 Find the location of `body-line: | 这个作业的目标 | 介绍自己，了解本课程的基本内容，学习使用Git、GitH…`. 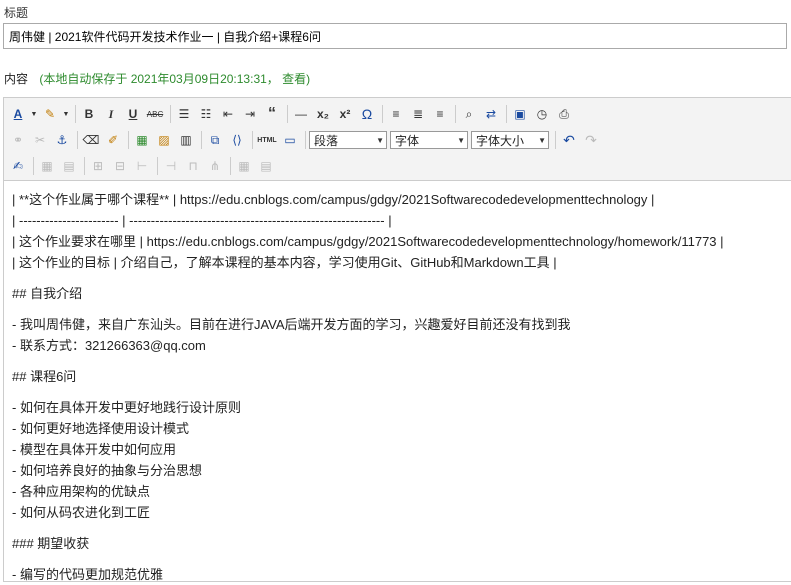

body-line: | 这个作业的目标 | 介绍自己，了解本课程的基本内容，学习使用Git、GitH… is located at coordinates (284, 262).